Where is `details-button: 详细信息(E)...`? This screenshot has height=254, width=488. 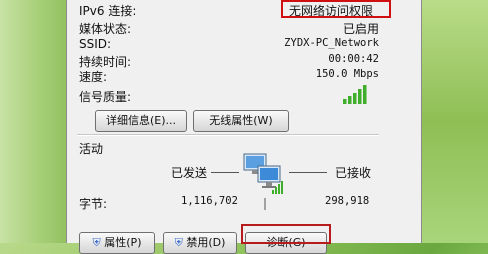 details-button: 详细信息(E)... is located at coordinates (141, 121).